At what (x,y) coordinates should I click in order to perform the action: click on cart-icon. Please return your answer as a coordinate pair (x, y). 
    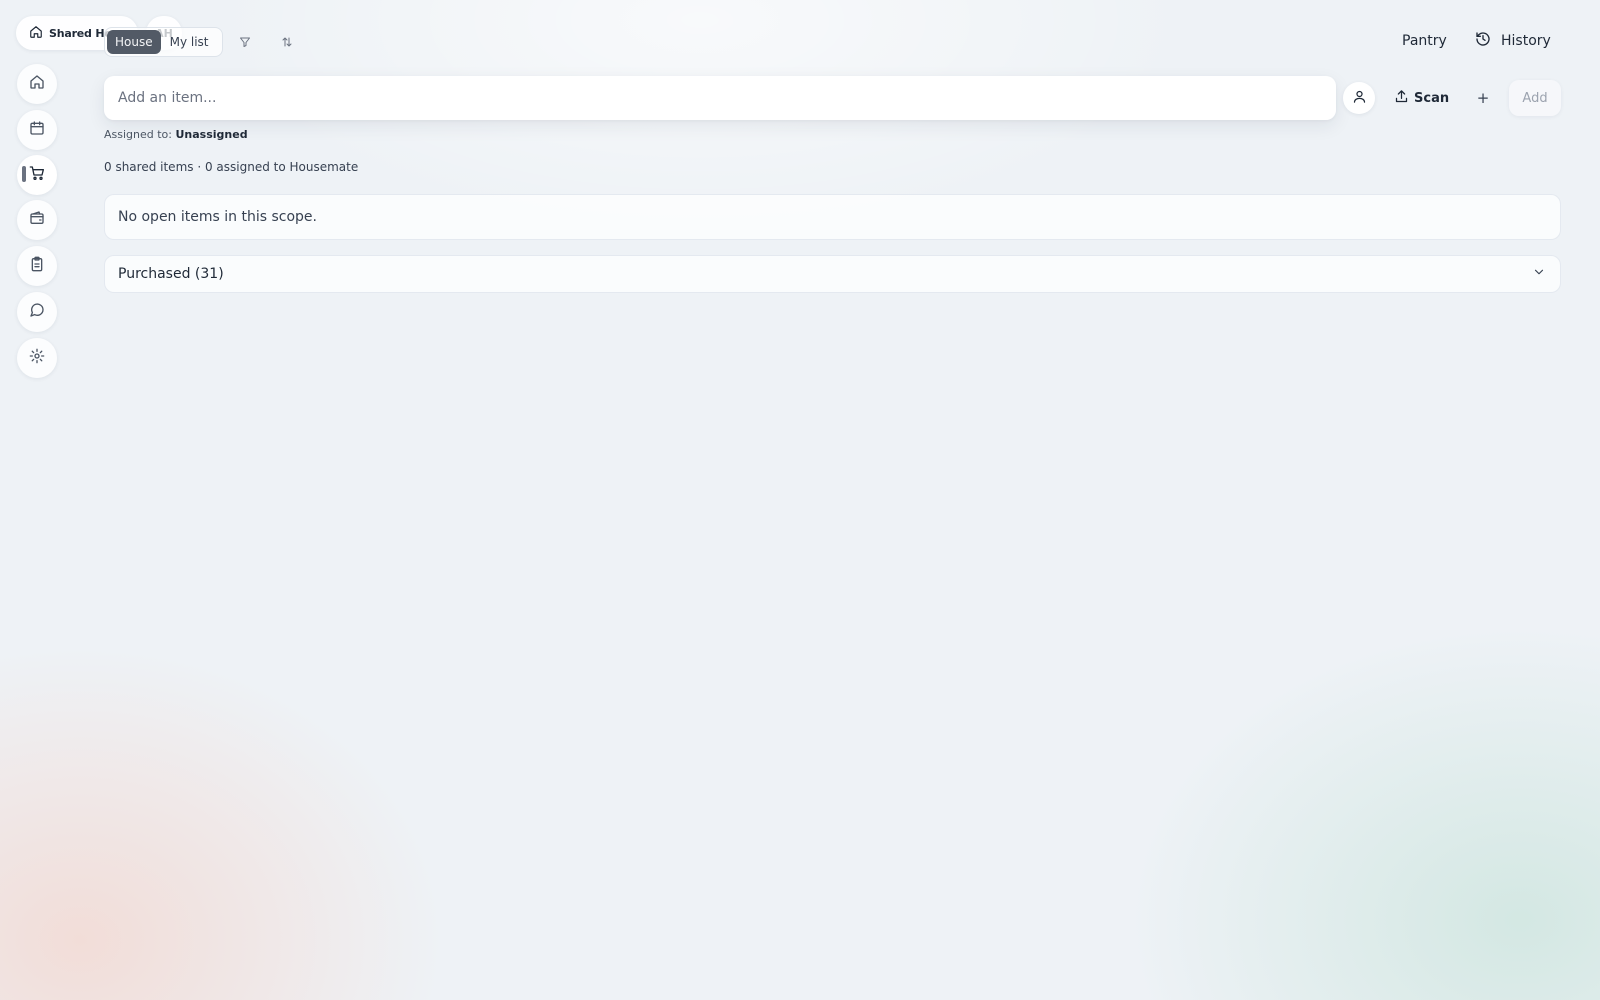
    Looking at the image, I should click on (37, 175).